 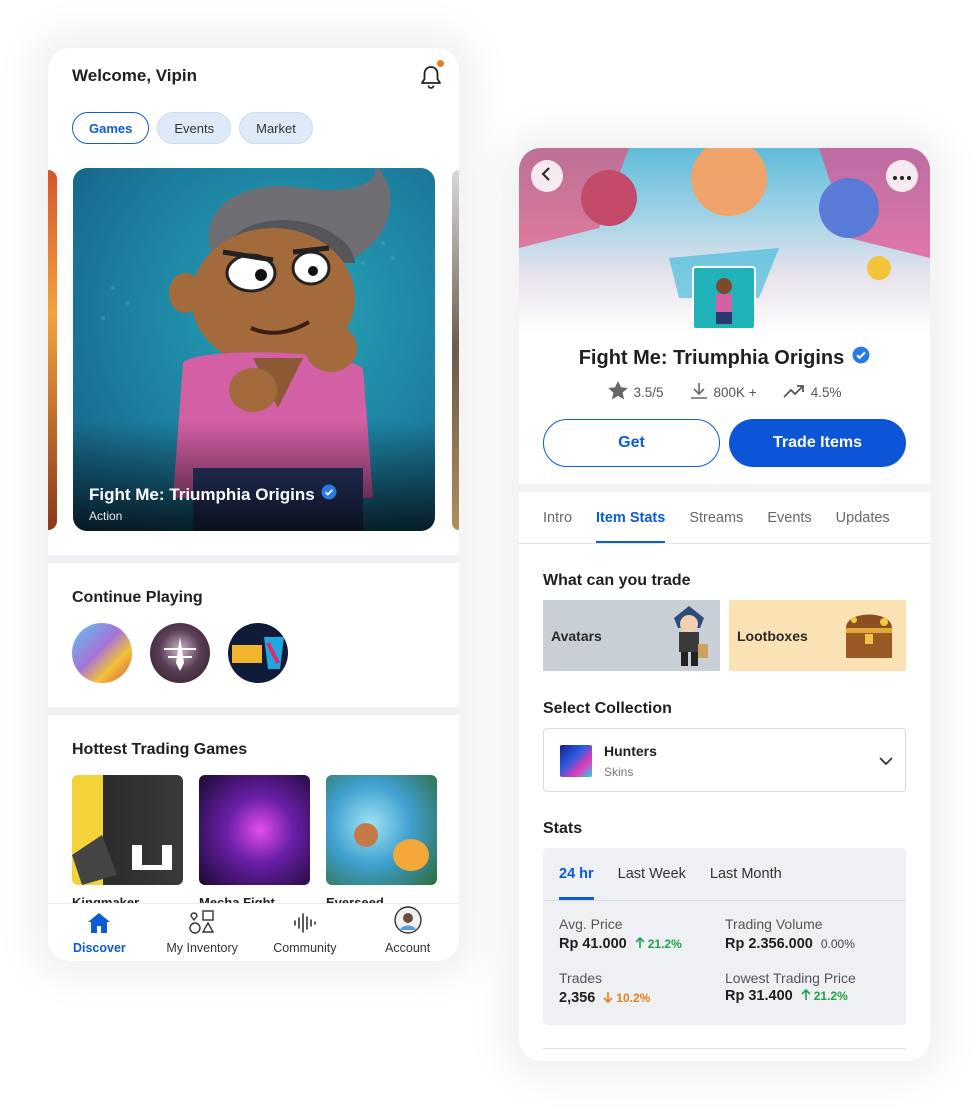 What do you see at coordinates (617, 392) in the screenshot?
I see `star-icon` at bounding box center [617, 392].